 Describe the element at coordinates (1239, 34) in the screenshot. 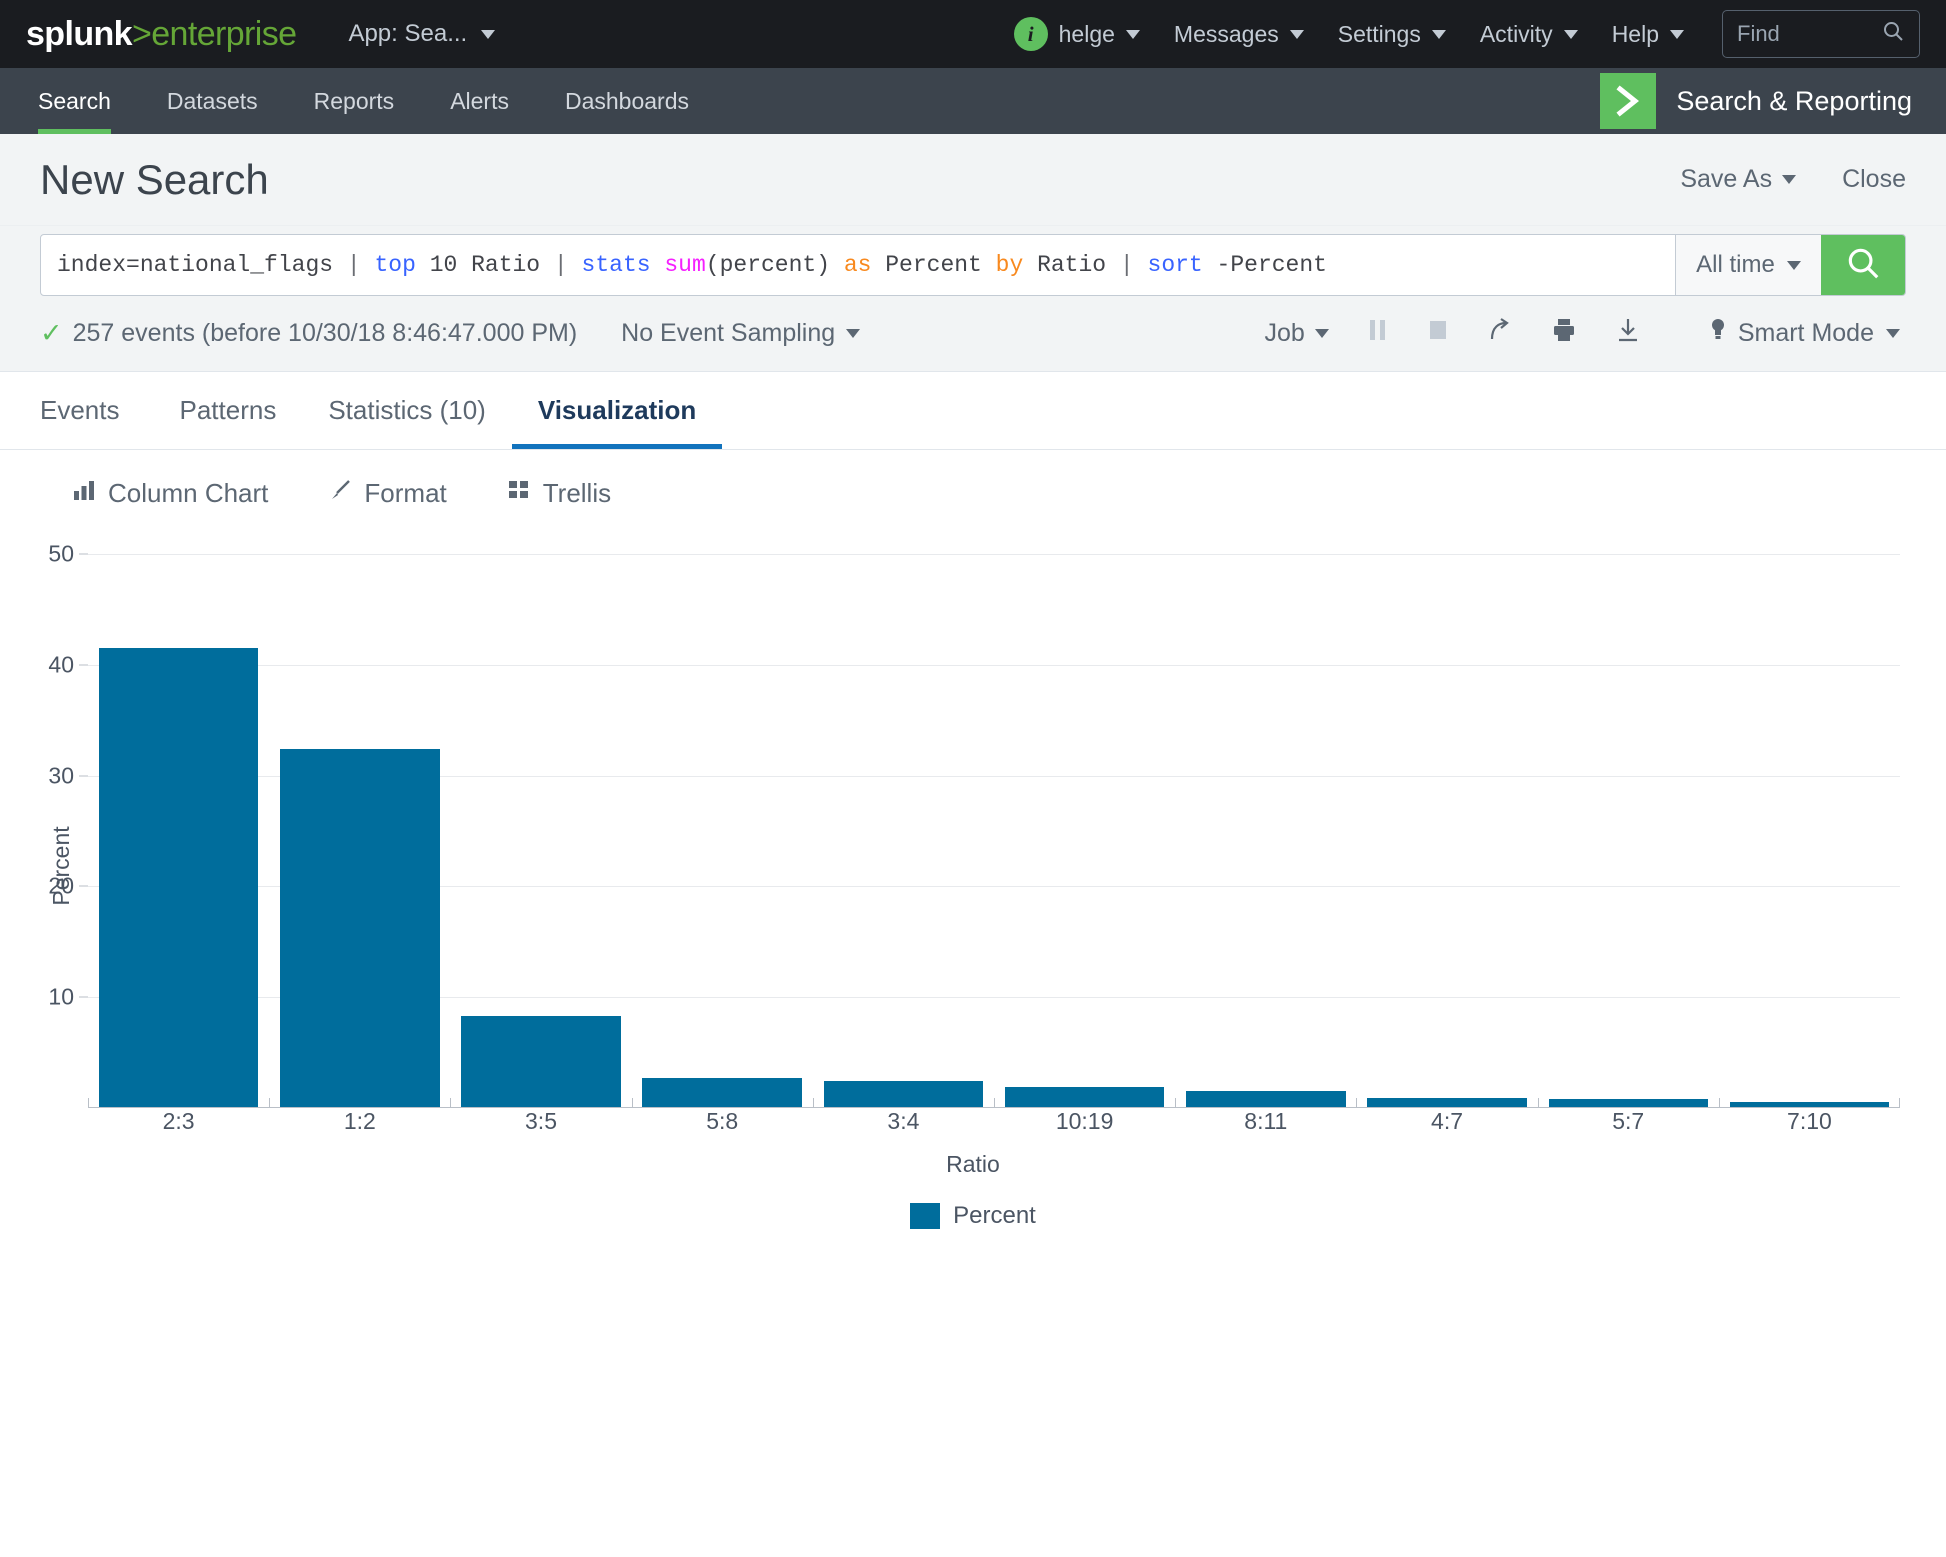

I see `messages-menu: Messages` at that location.